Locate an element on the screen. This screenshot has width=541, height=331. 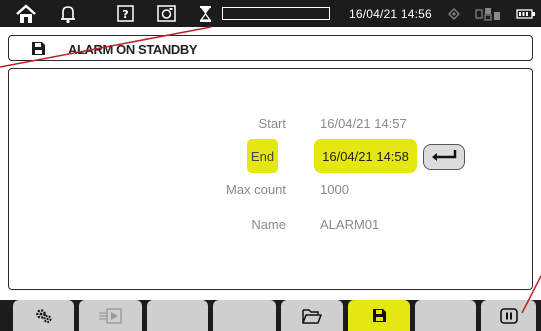
status-bar: ? 16/04/21 14:56 is located at coordinates (270, 13).